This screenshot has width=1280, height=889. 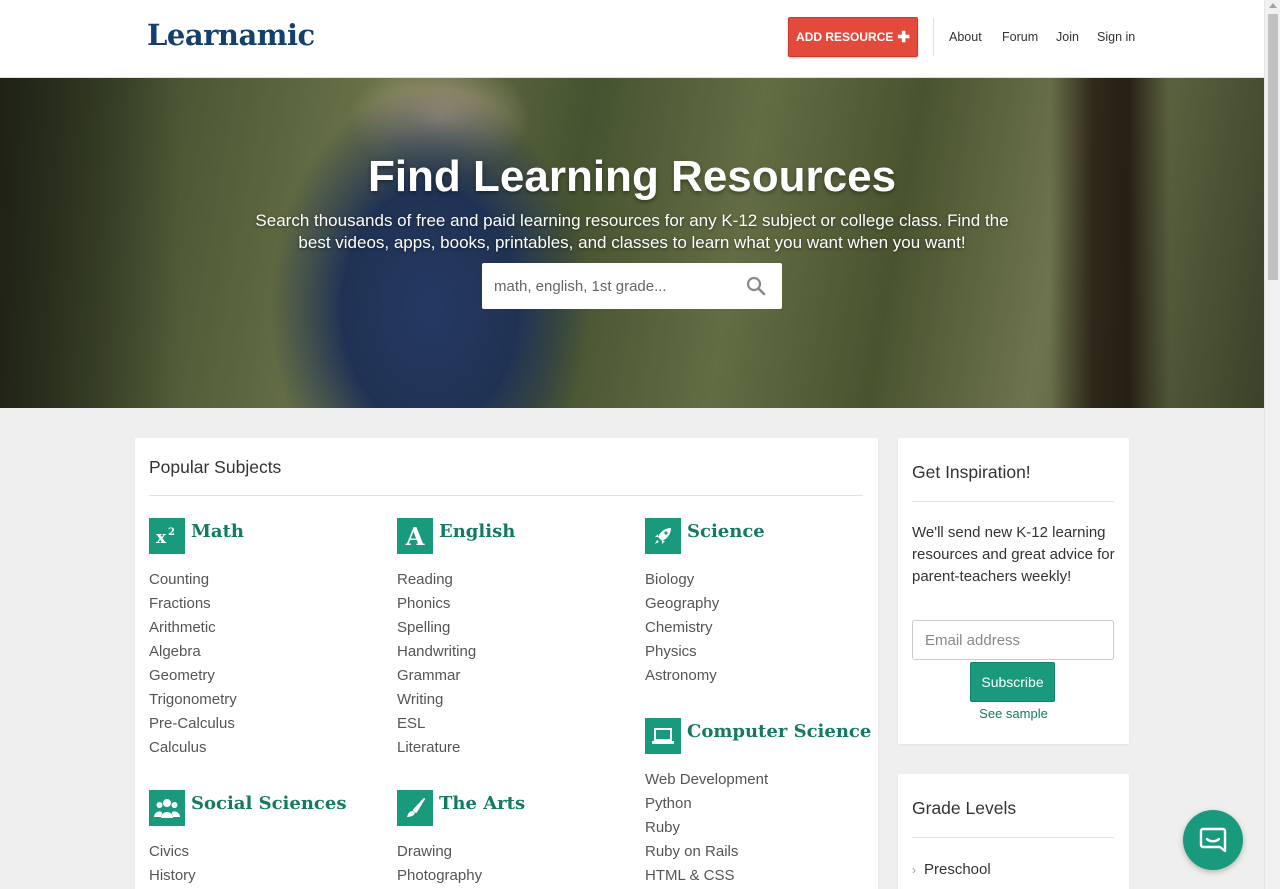 I want to click on nav-link-forum: Forum, so click(x=1020, y=37).